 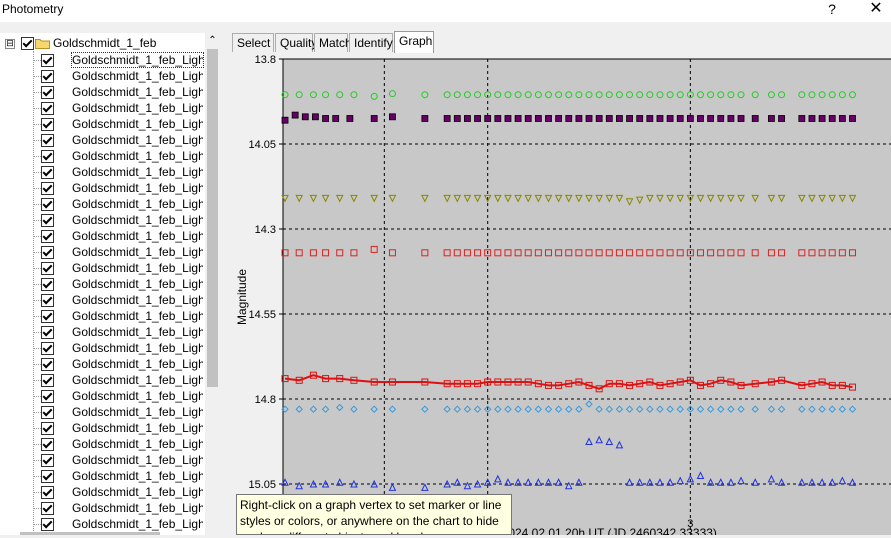 What do you see at coordinates (445, 11) in the screenshot?
I see `title-bar: Photometry ? ✕` at bounding box center [445, 11].